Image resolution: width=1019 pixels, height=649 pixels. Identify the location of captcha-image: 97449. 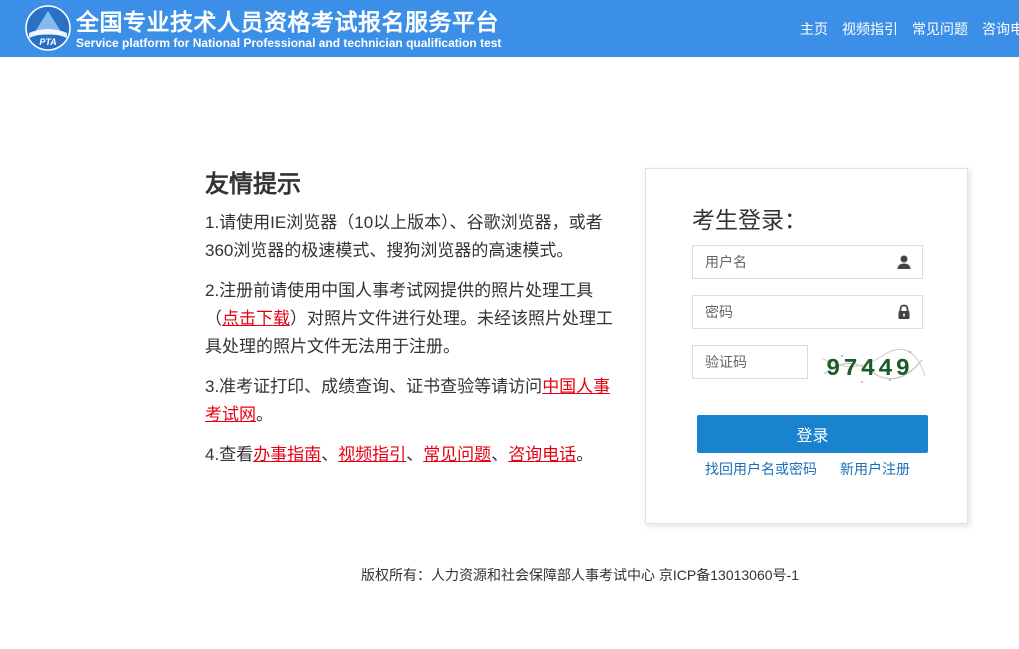
(873, 366).